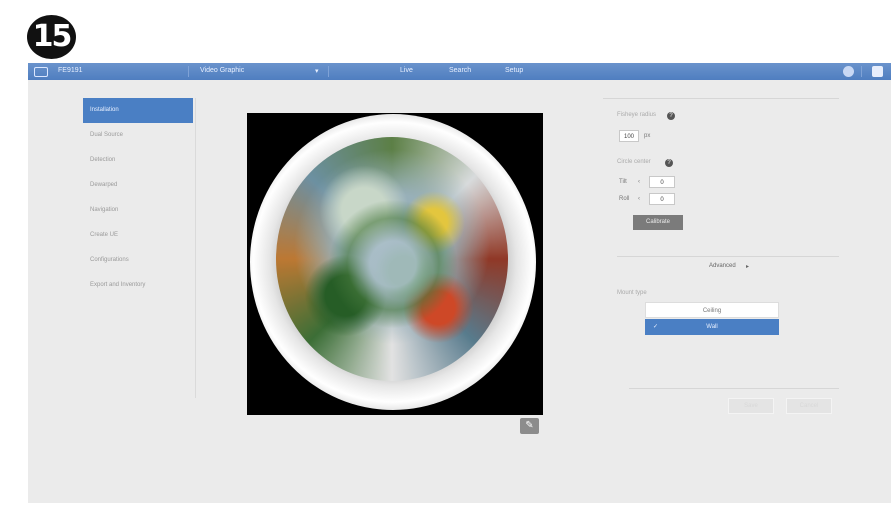  I want to click on tilt-stepper: ‹, so click(639, 182).